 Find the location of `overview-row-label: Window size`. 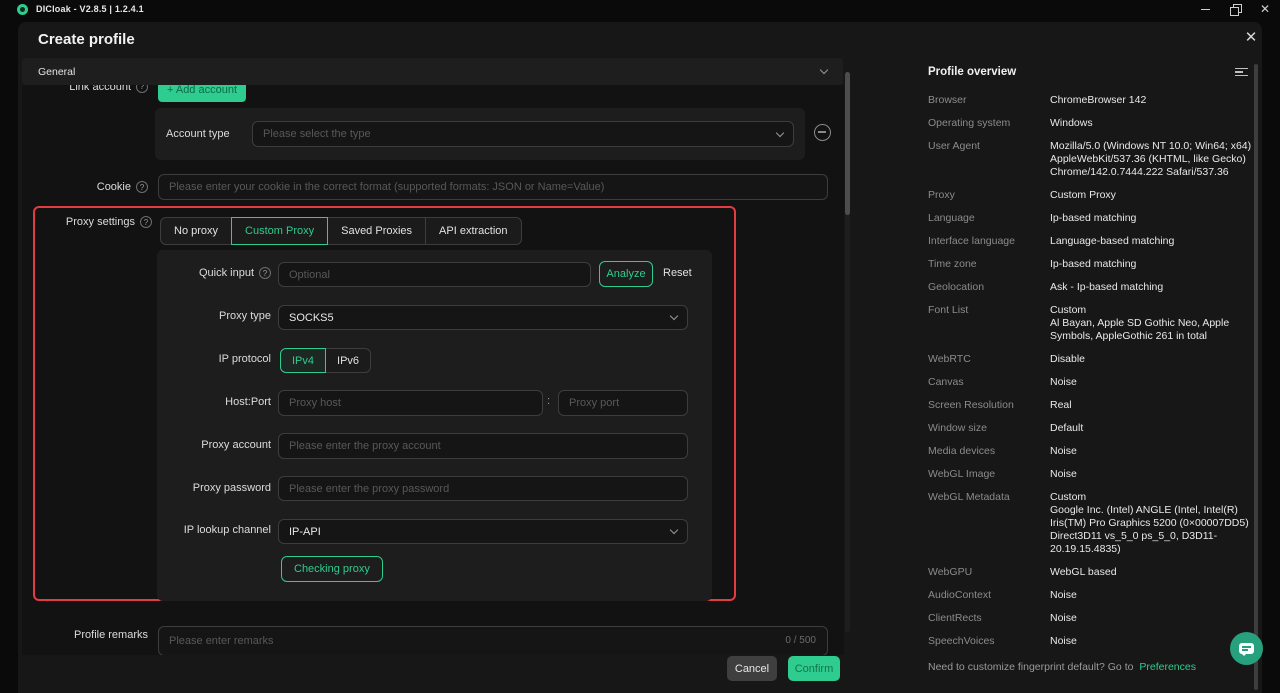

overview-row-label: Window size is located at coordinates (957, 428).